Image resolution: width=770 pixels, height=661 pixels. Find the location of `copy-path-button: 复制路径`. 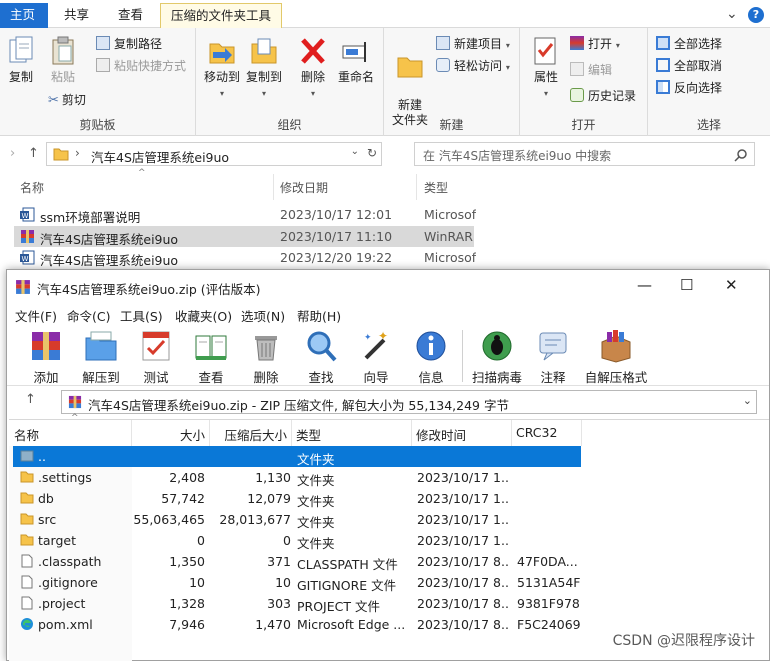

copy-path-button: 复制路径 is located at coordinates (129, 44).